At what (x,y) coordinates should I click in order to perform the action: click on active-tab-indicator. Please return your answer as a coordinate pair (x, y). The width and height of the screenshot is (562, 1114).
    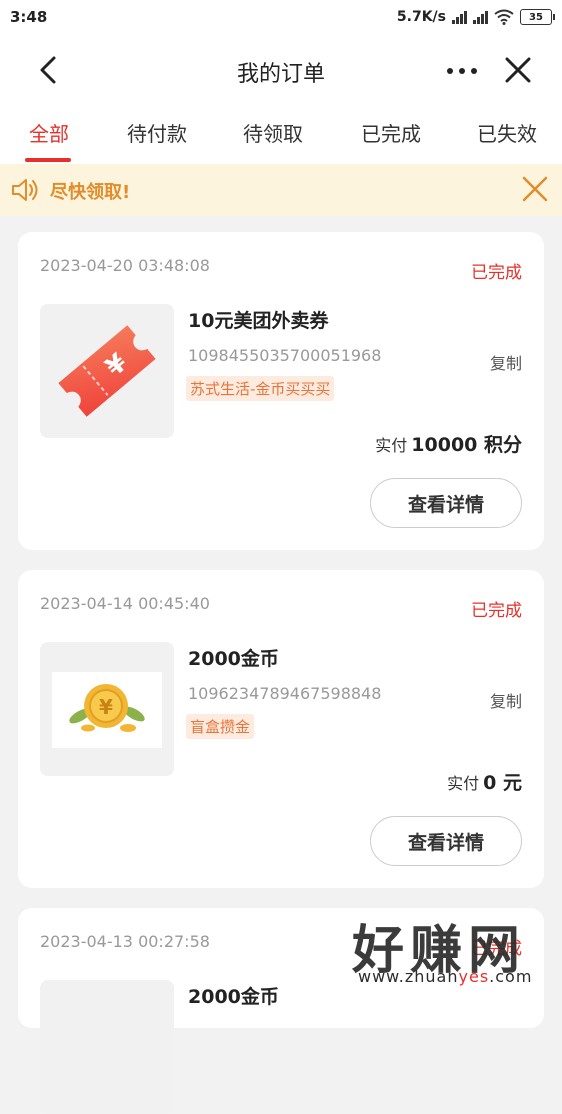
    Looking at the image, I should click on (48, 160).